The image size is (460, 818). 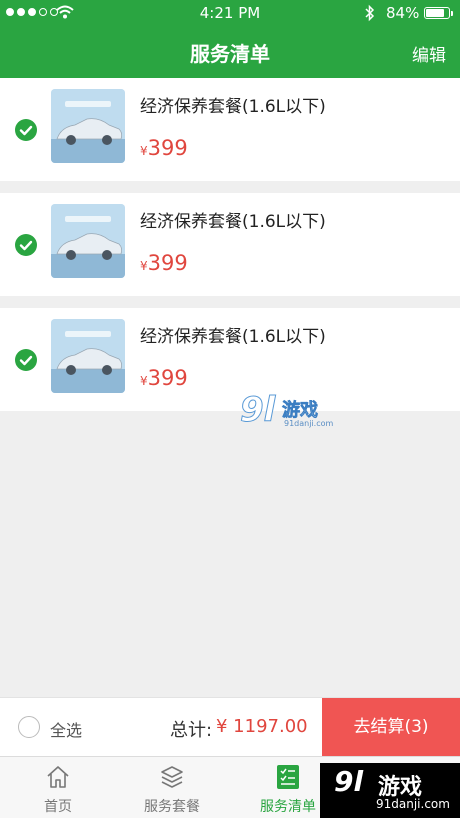 I want to click on battery-icon, so click(x=438, y=13).